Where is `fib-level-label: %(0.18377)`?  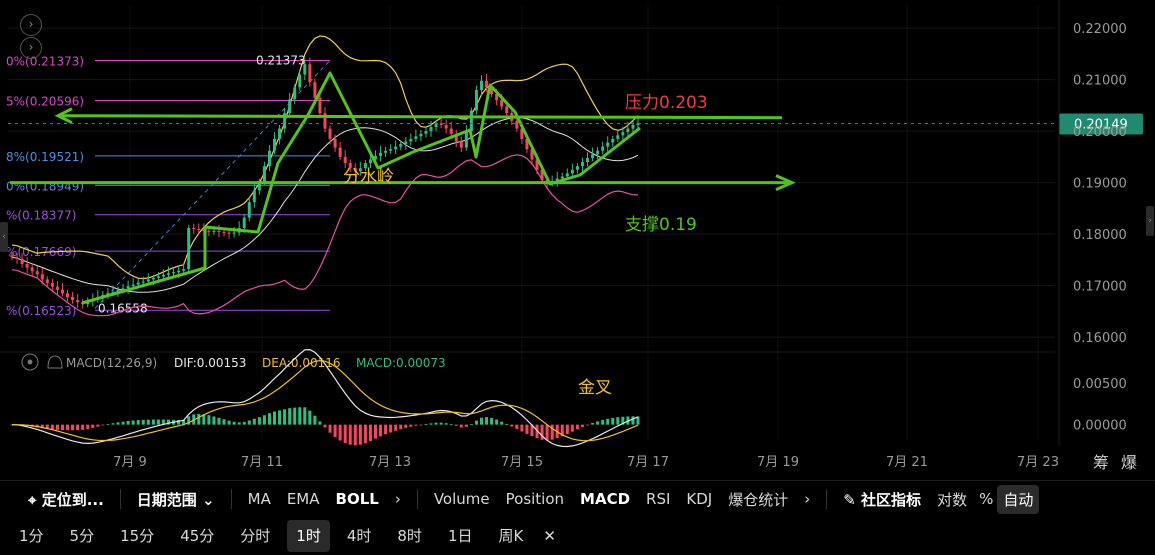
fib-level-label: %(0.18377) is located at coordinates (41, 216).